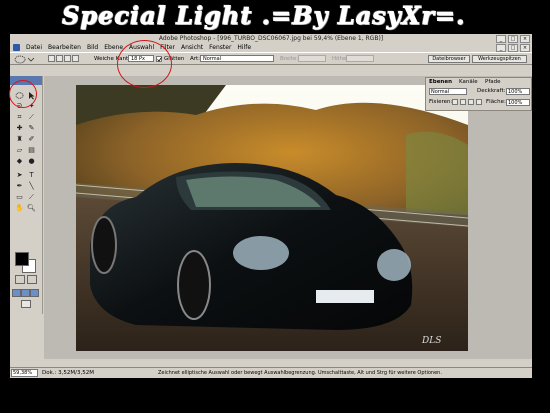 The width and height of the screenshot is (550, 413). What do you see at coordinates (19, 150) in the screenshot?
I see `eraser-icon: ▱` at bounding box center [19, 150].